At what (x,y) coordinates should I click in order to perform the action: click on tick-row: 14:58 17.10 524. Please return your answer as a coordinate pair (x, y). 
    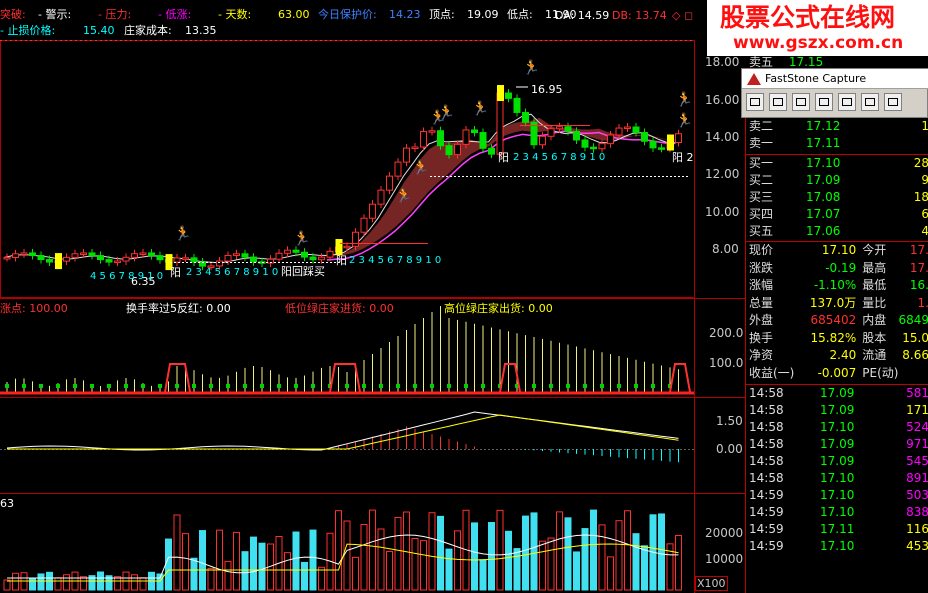
    Looking at the image, I should click on (837, 427).